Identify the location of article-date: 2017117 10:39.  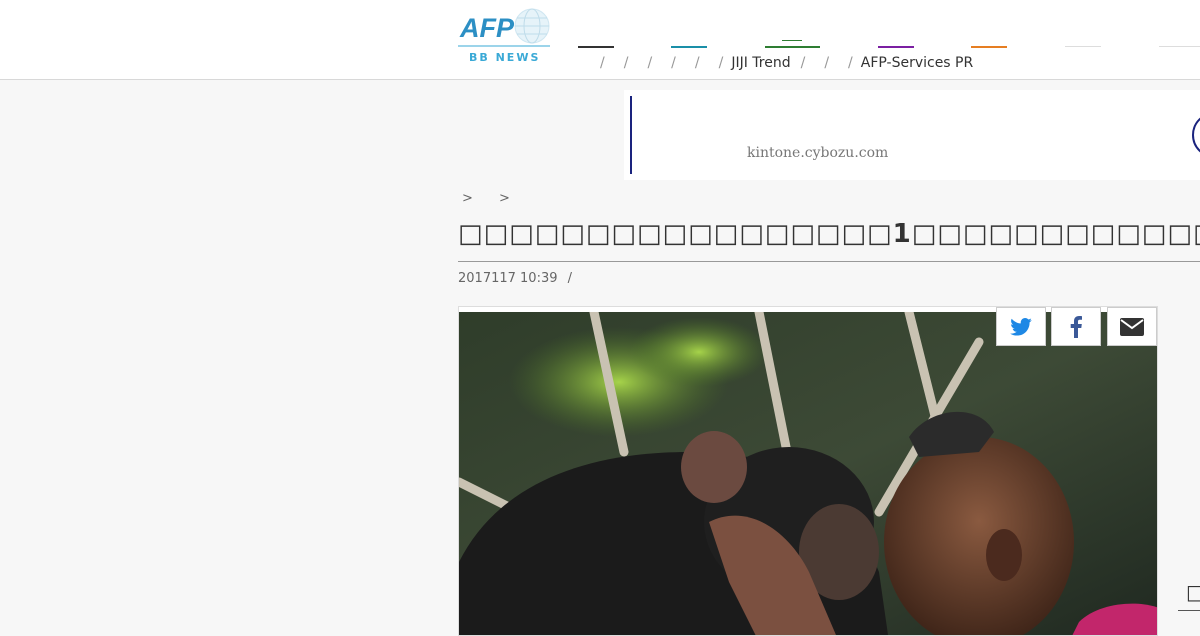
(508, 278).